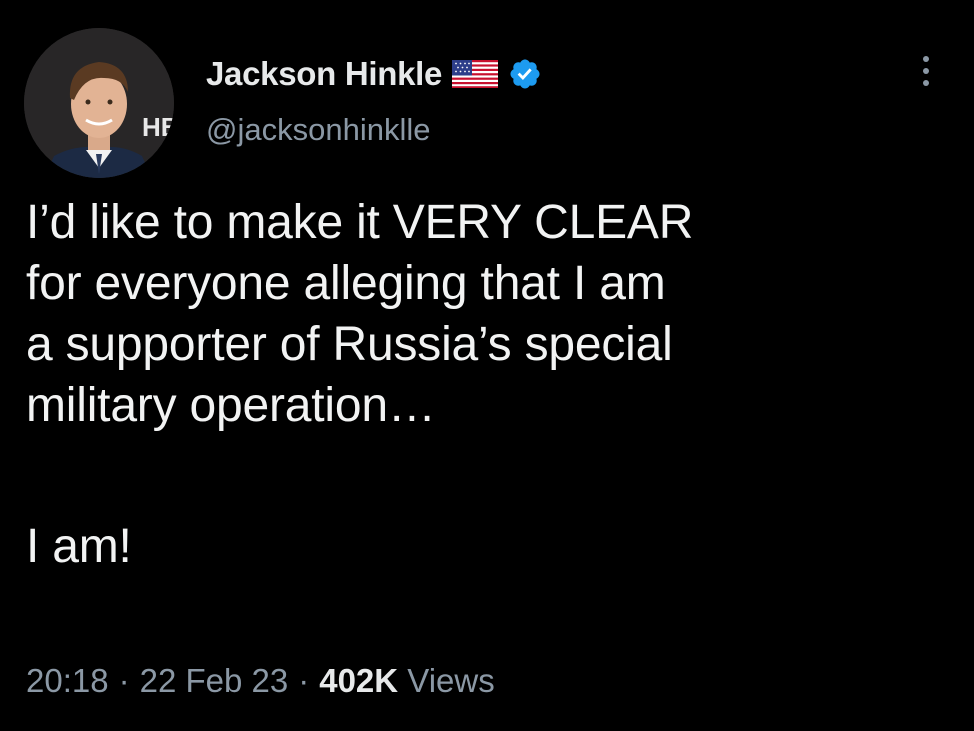  What do you see at coordinates (318, 130) in the screenshot?
I see `author-handle: @jacksonhinklle` at bounding box center [318, 130].